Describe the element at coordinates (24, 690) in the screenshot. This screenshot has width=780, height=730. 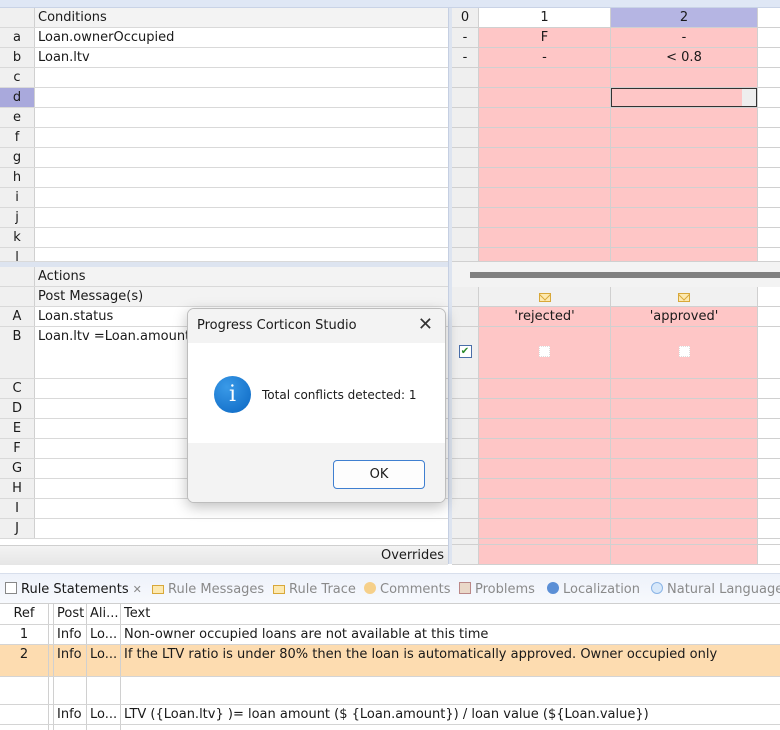
I see `cell-ref` at that location.